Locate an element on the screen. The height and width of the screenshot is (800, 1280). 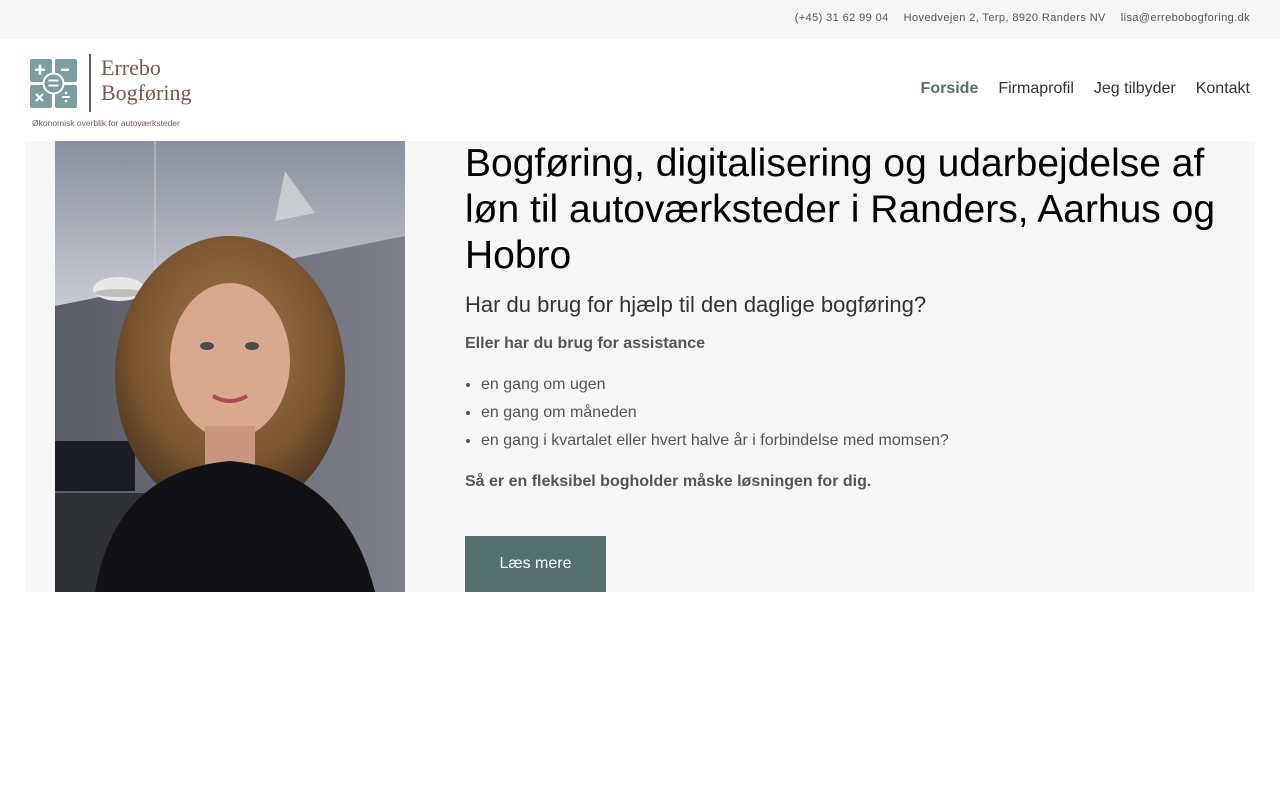
logo-divider is located at coordinates (90, 83).